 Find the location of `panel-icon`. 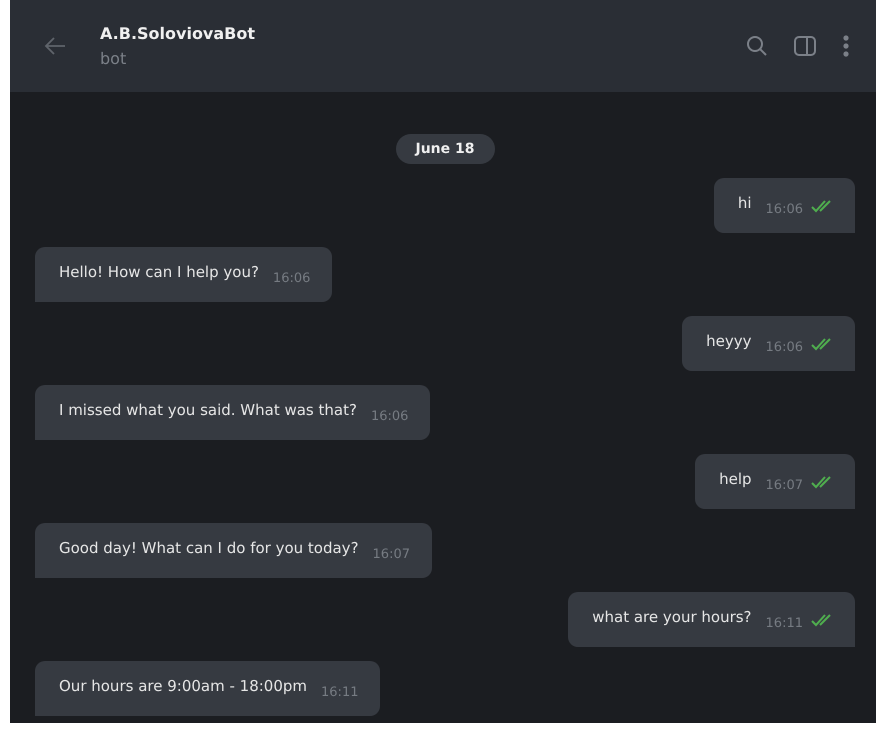

panel-icon is located at coordinates (805, 46).